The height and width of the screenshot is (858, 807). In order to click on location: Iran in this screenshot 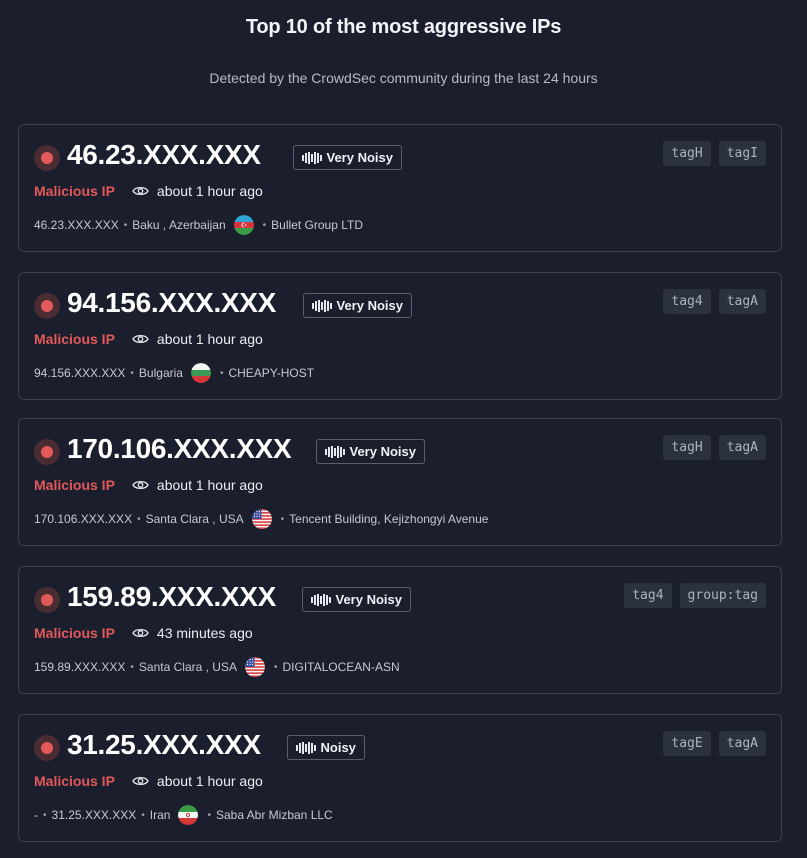, I will do `click(160, 815)`.